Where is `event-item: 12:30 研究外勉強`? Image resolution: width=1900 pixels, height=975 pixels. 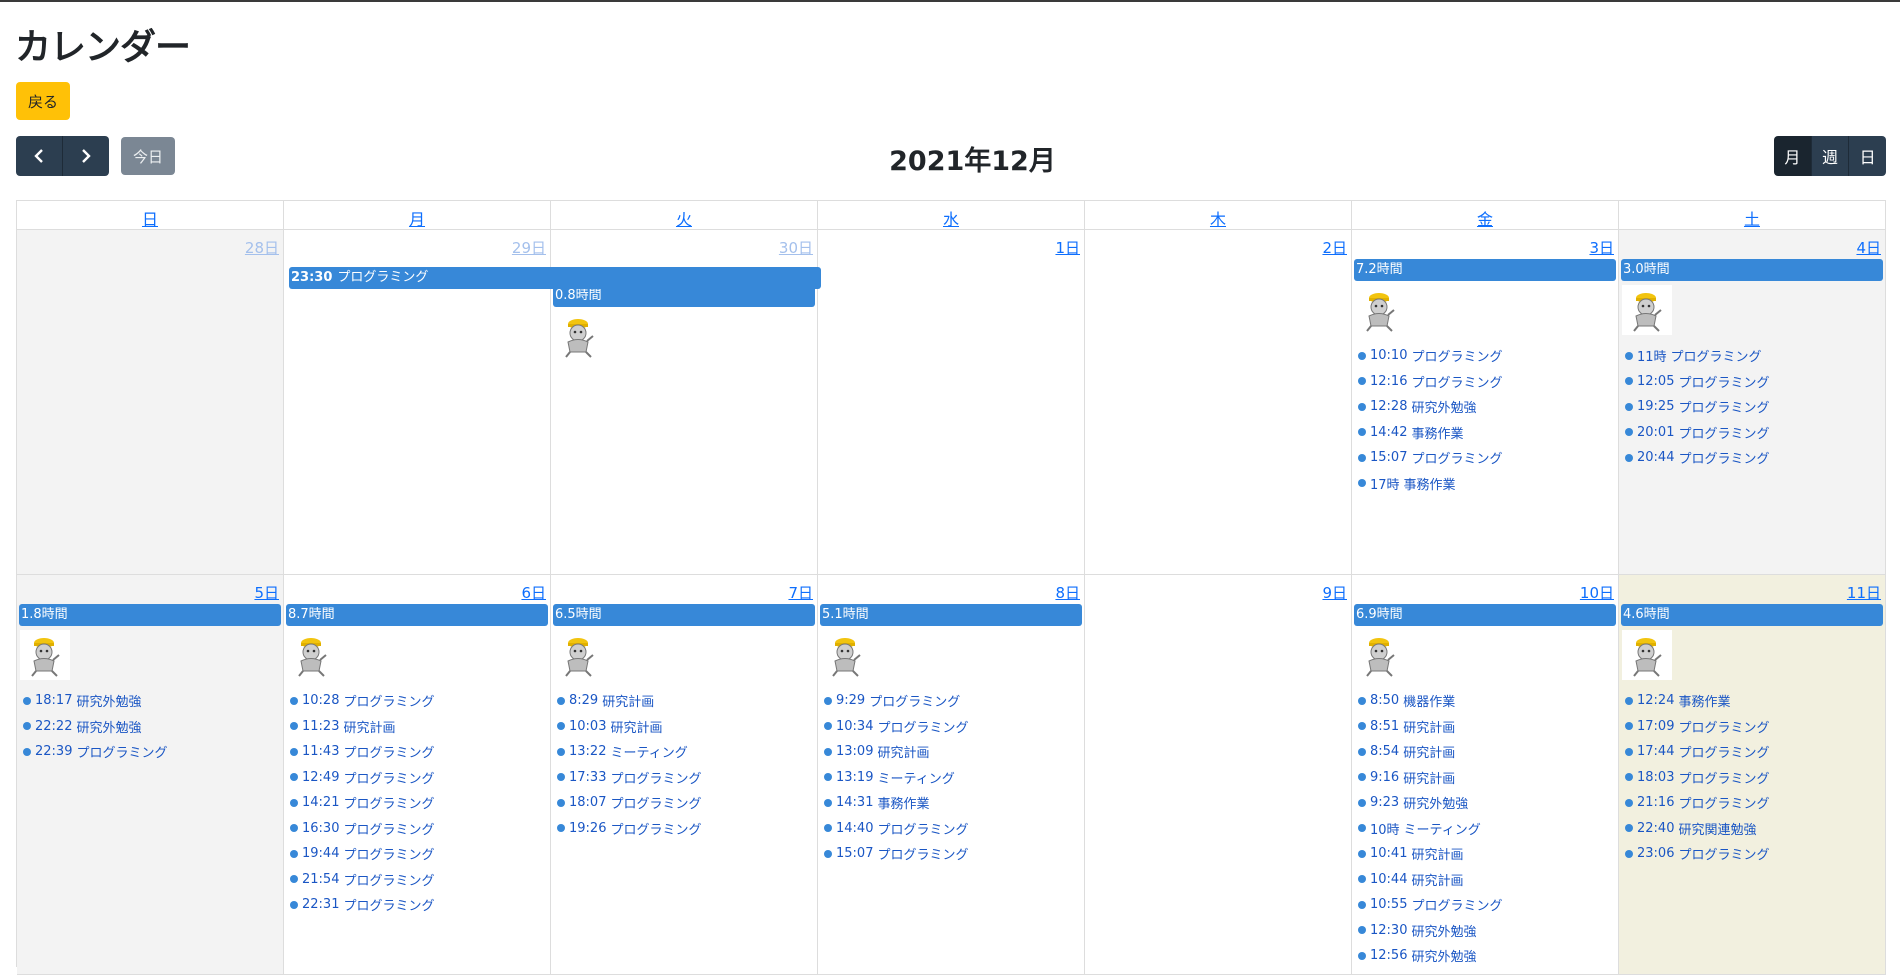 event-item: 12:30 研究外勉強 is located at coordinates (1485, 931).